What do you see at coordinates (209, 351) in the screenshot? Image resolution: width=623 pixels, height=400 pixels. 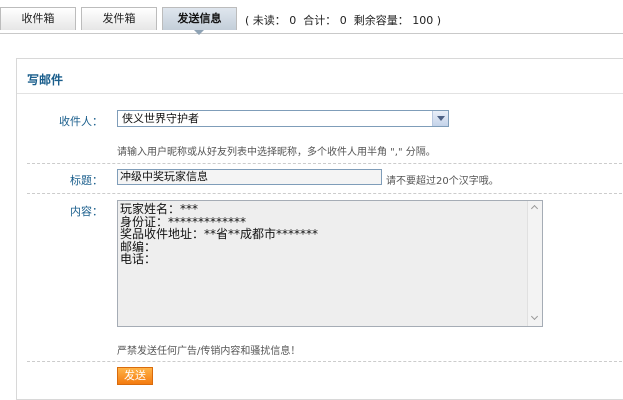 I see `content-warning: 严禁发送任何广告/传销内容和骚扰信息！` at bounding box center [209, 351].